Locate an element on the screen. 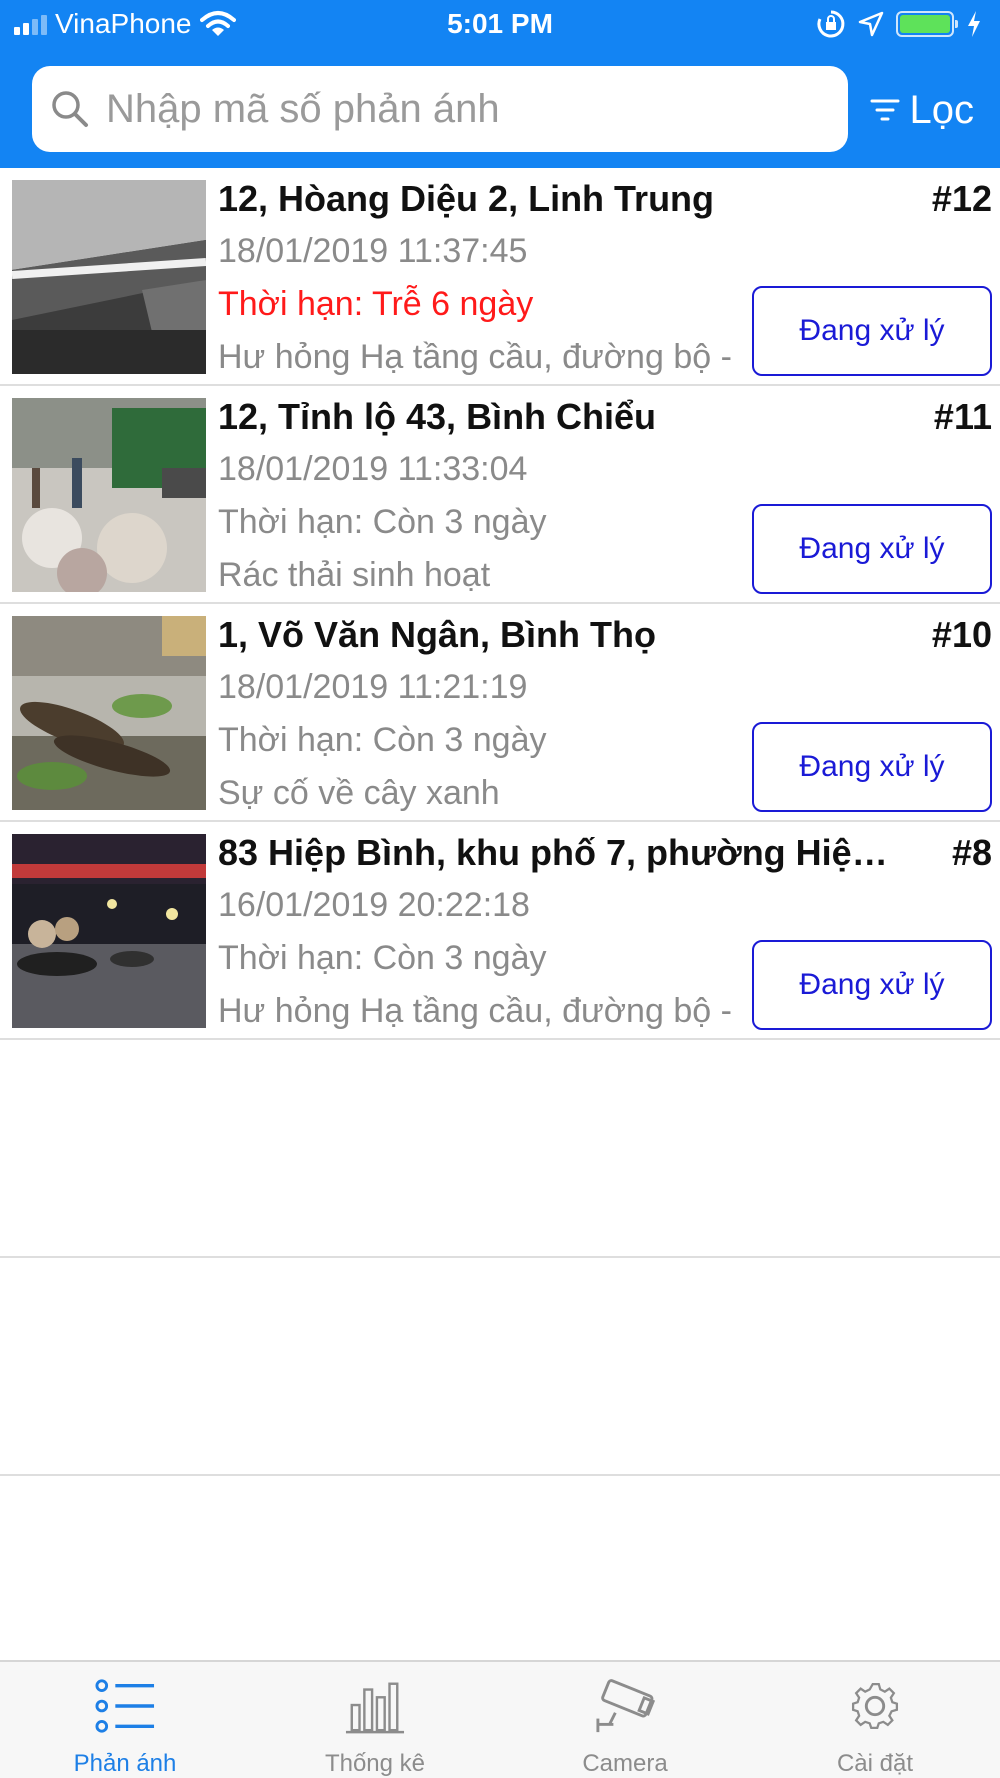 The width and height of the screenshot is (1000, 1778). report-category: Rác thải sinh hoạt is located at coordinates (354, 575).